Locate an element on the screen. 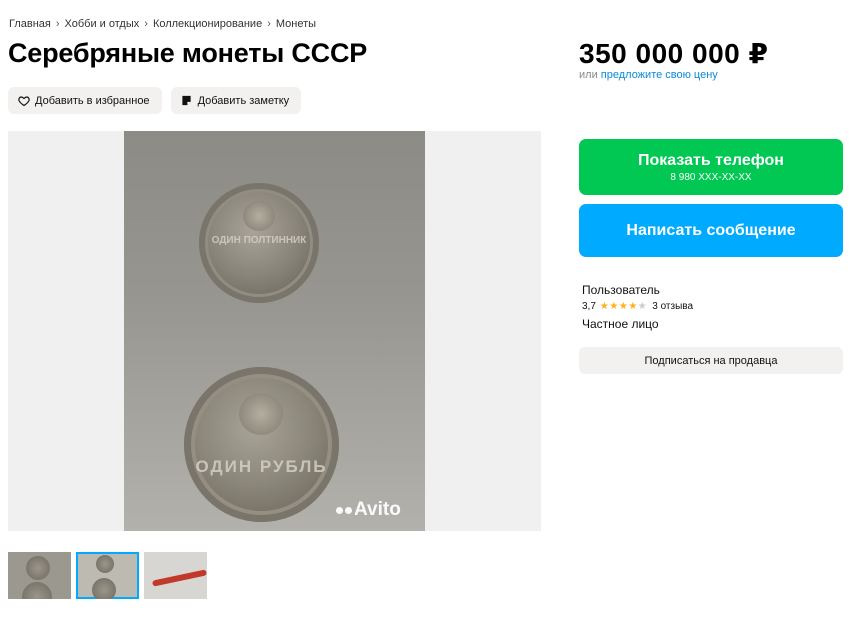  coin-ruble: ОДИН РУБЛЬ is located at coordinates (261, 444).